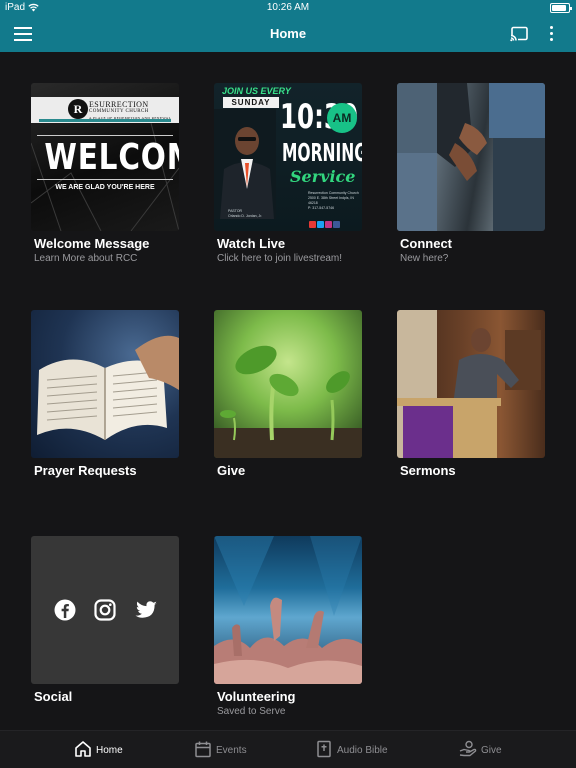 This screenshot has height=768, width=576. What do you see at coordinates (78, 109) in the screenshot?
I see `church-logo: R` at bounding box center [78, 109].